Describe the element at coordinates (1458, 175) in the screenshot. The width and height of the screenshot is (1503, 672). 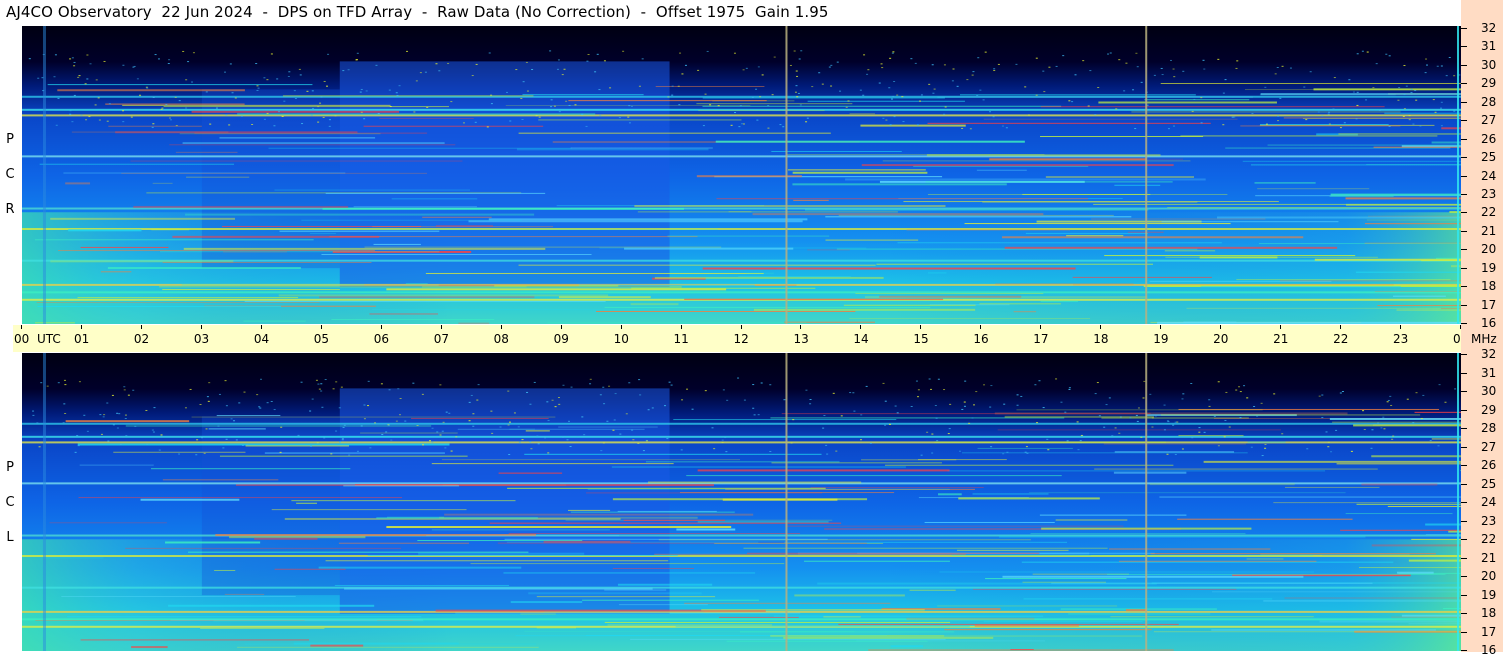
I see `vertical-marker` at that location.